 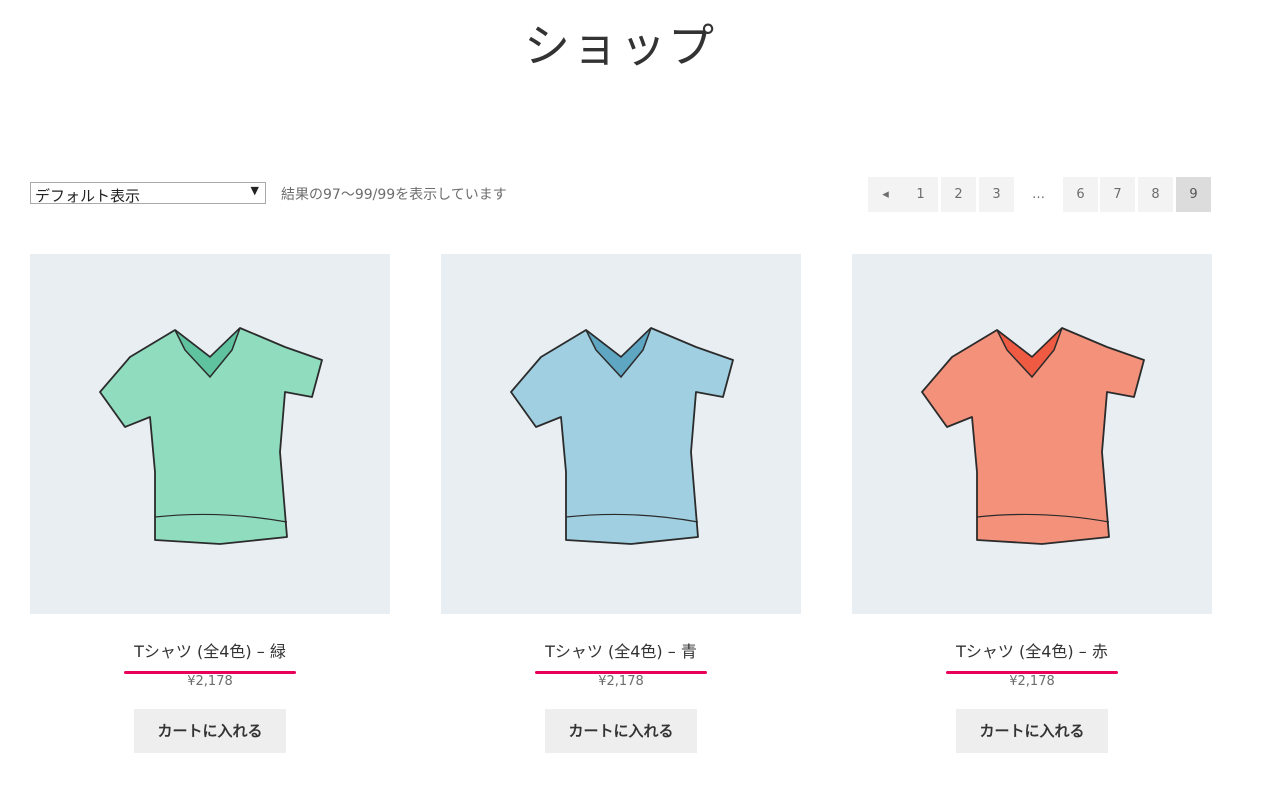 I want to click on product-title: Tシャツ (全4色) – 緑, so click(x=210, y=651).